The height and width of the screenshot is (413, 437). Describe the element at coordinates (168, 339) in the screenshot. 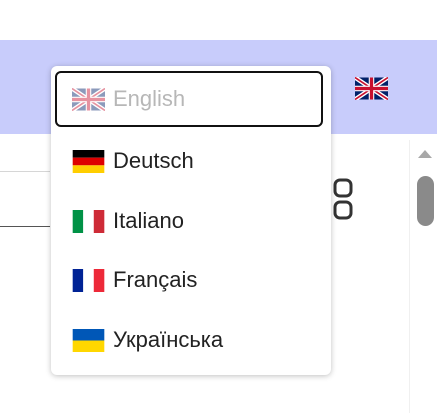

I see `language-label: Українська` at that location.